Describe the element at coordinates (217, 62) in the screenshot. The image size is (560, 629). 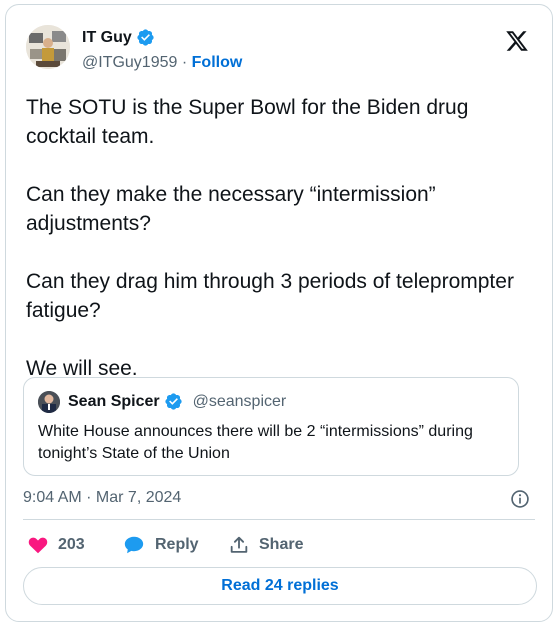
I see `follow-button: Follow` at that location.